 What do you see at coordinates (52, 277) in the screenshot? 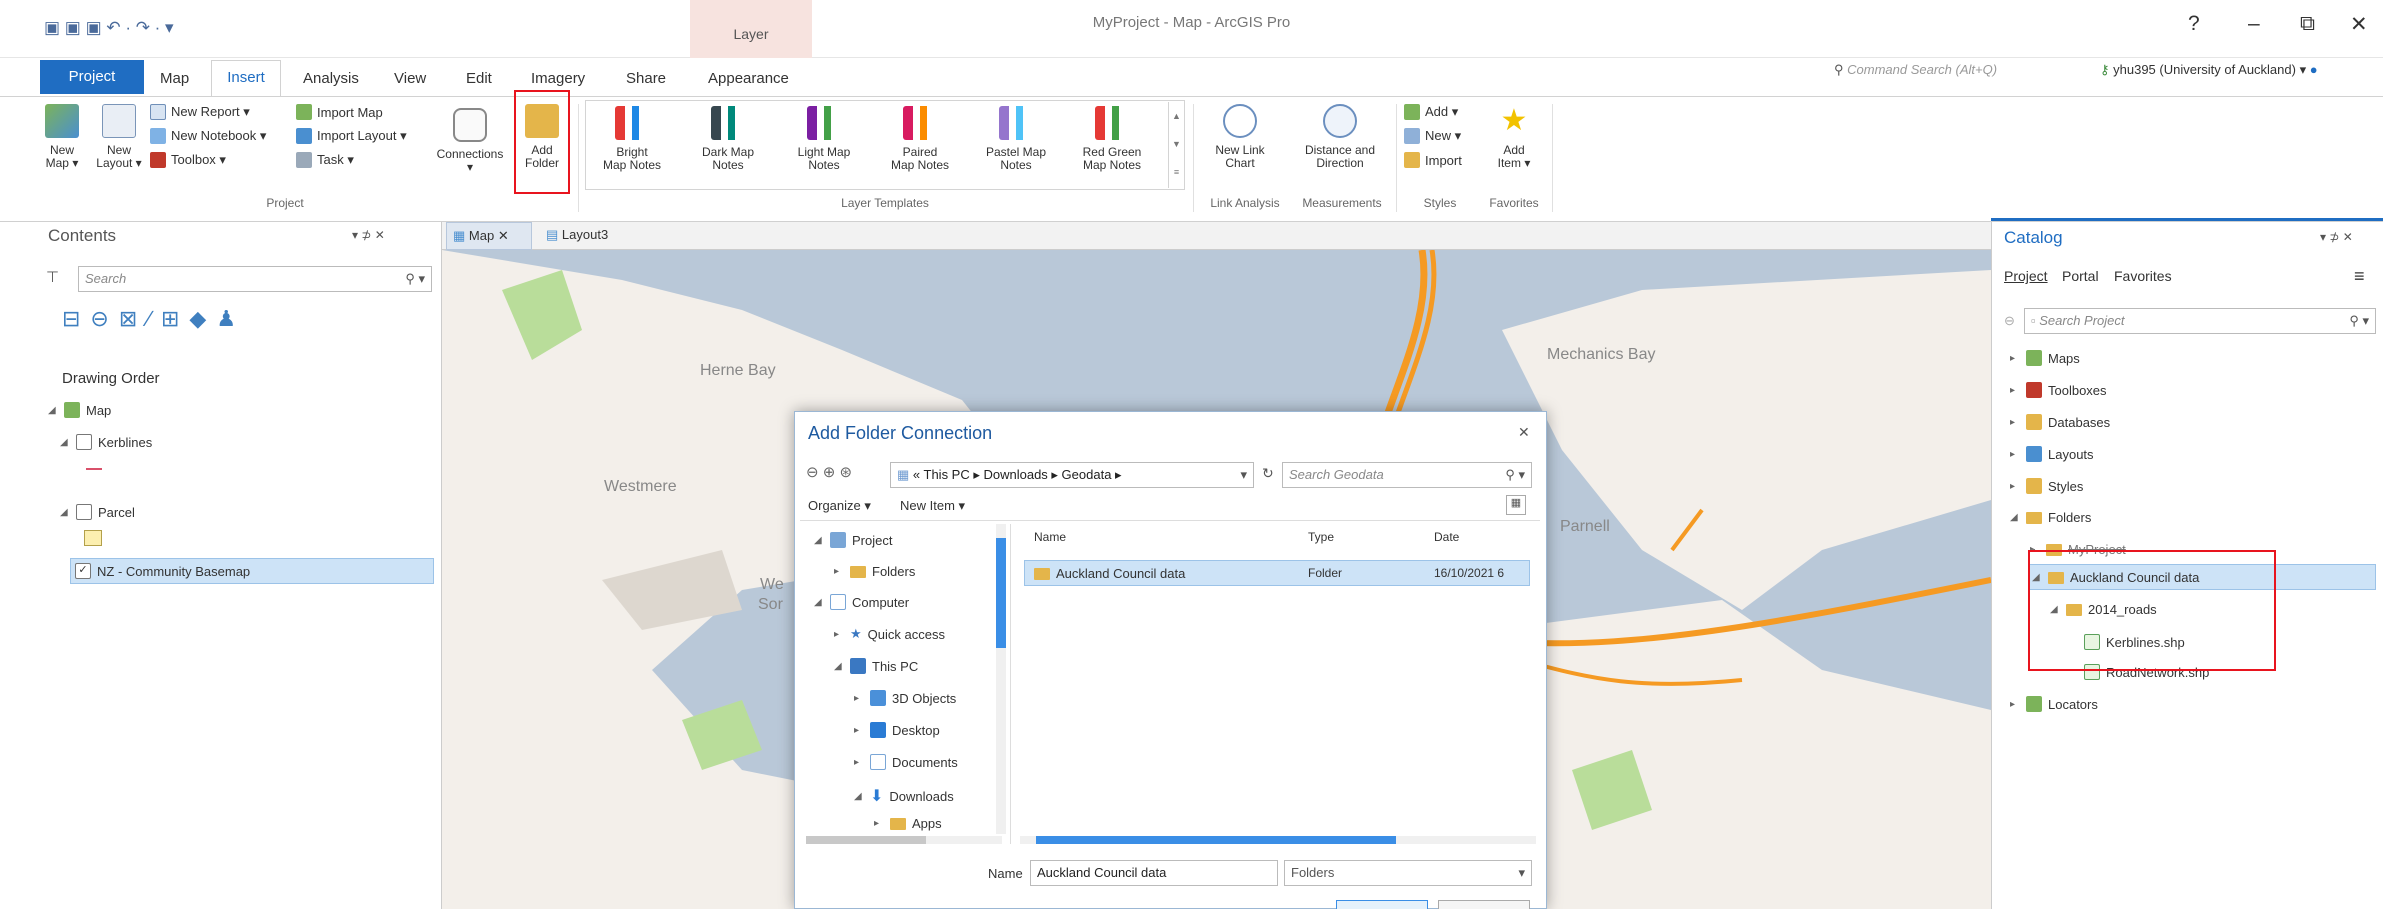
I see `filter-icon: ⊤` at bounding box center [52, 277].